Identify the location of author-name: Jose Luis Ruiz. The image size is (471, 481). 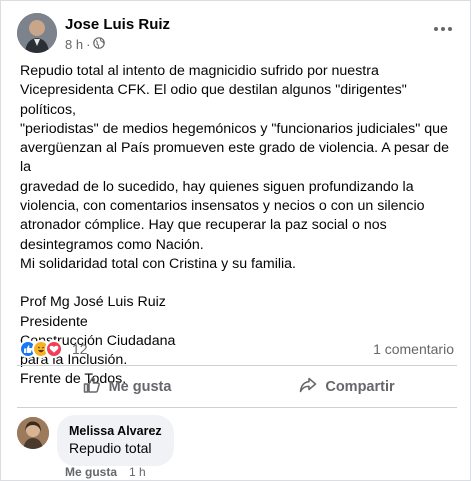
(117, 24).